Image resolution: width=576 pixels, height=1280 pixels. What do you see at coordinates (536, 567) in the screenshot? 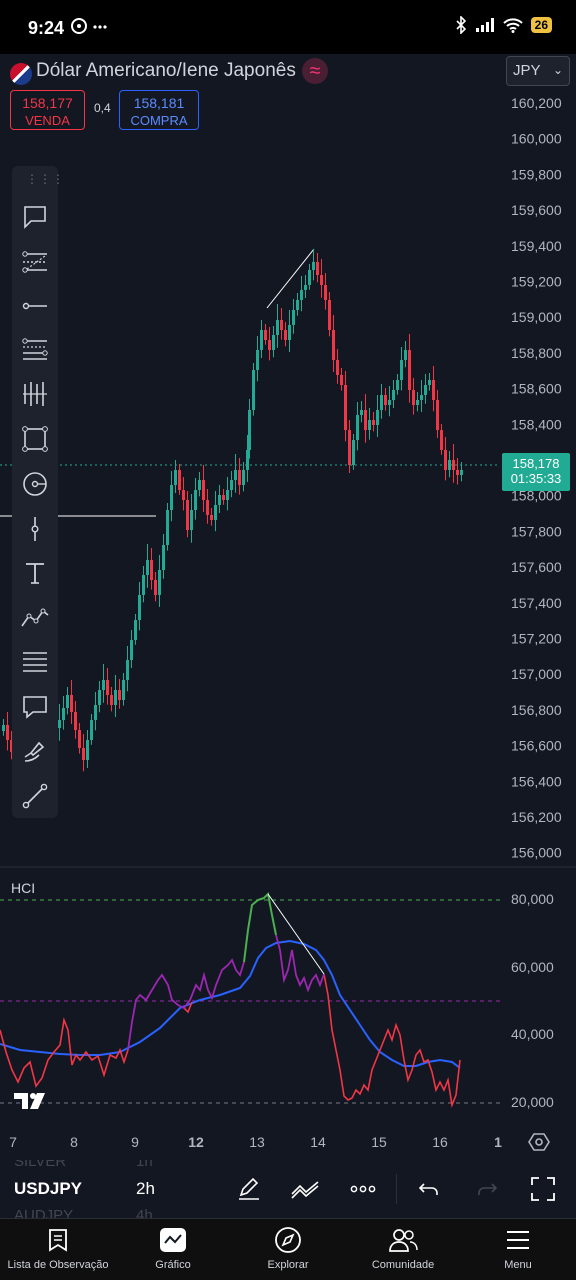
I see `price-tick-label: 157,600` at bounding box center [536, 567].